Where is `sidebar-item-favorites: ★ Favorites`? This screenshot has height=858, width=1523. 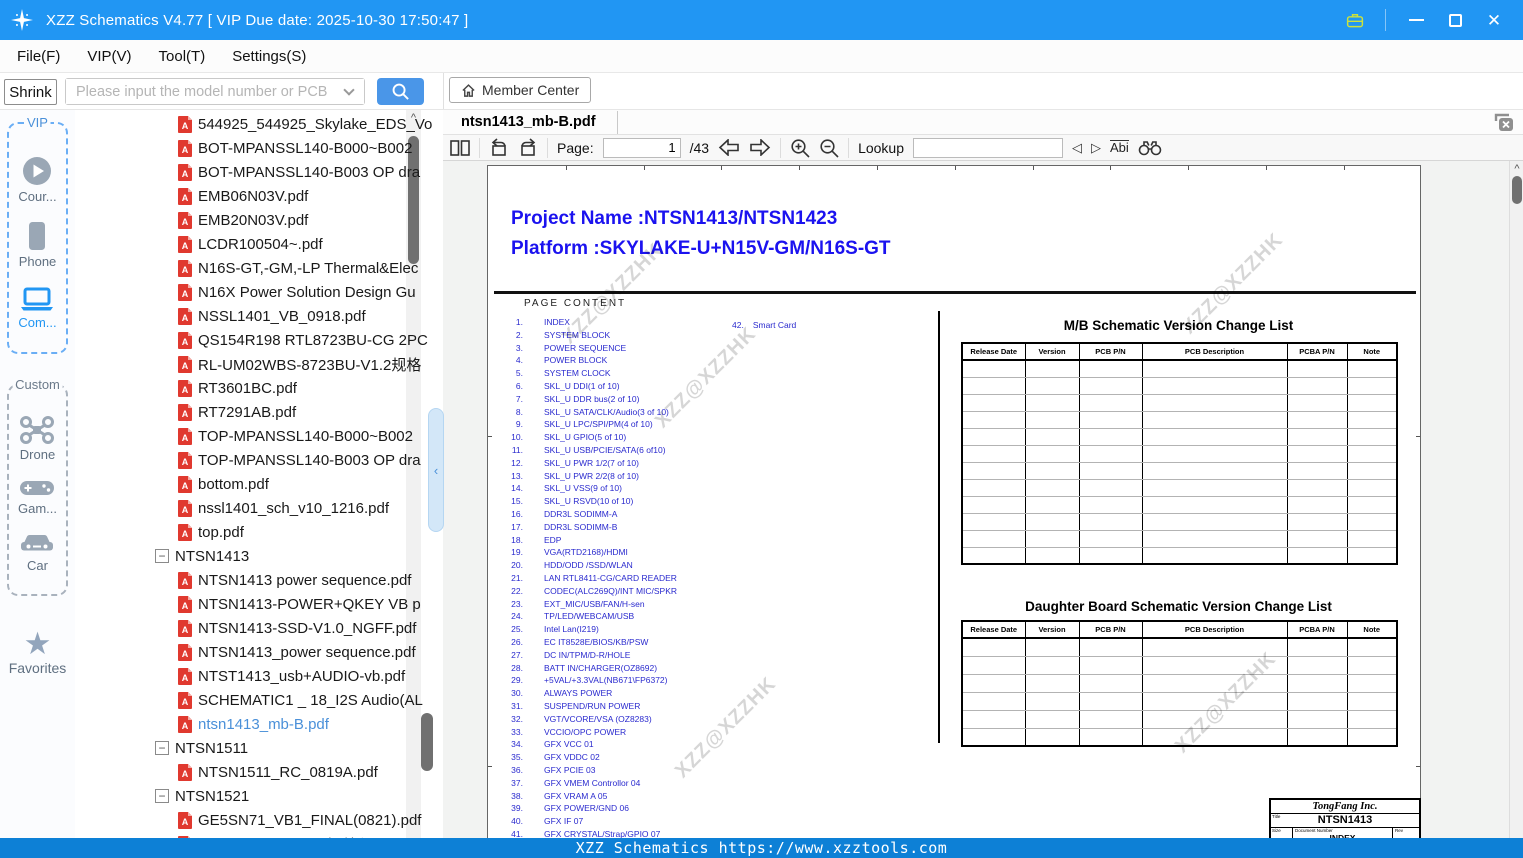 sidebar-item-favorites: ★ Favorites is located at coordinates (37, 653).